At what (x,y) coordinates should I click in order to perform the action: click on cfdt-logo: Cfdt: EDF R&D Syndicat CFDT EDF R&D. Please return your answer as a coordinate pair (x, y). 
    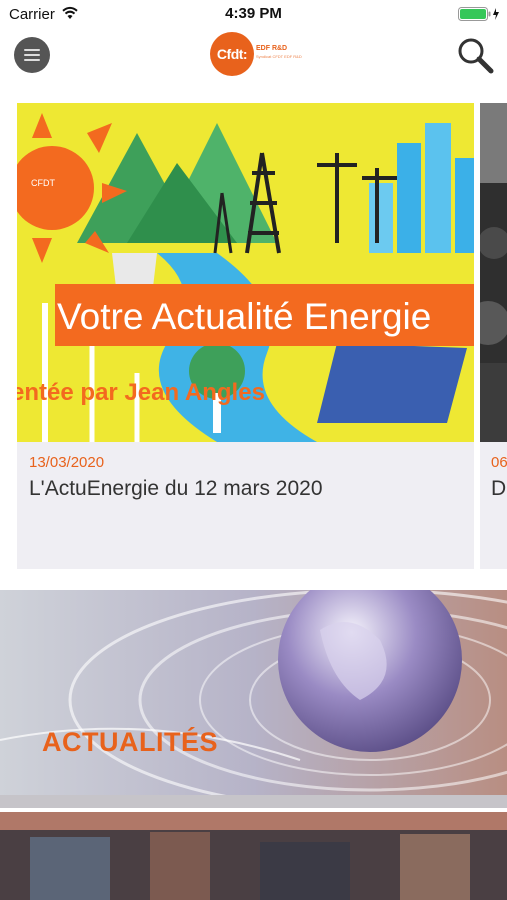
    Looking at the image, I should click on (257, 54).